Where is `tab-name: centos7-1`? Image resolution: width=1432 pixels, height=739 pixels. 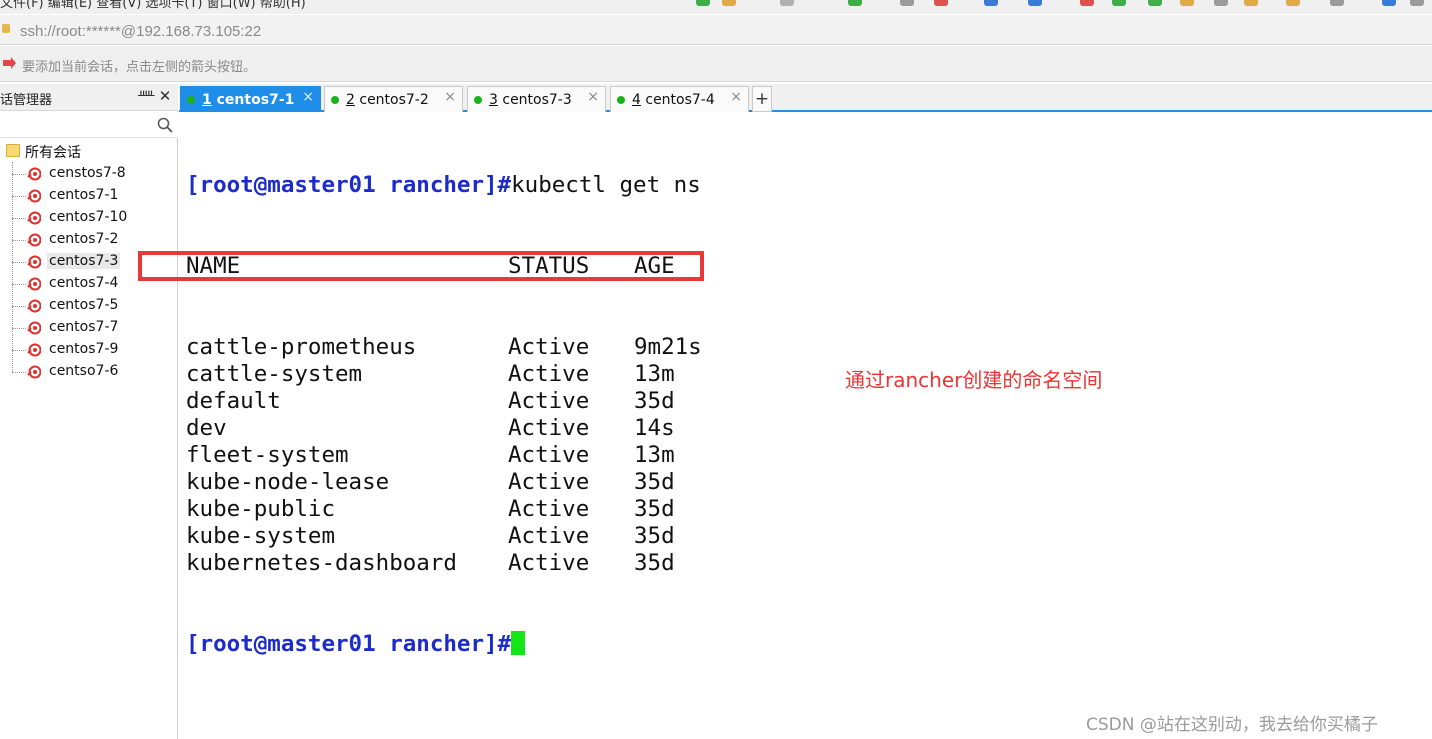
tab-name: centos7-1 is located at coordinates (253, 100).